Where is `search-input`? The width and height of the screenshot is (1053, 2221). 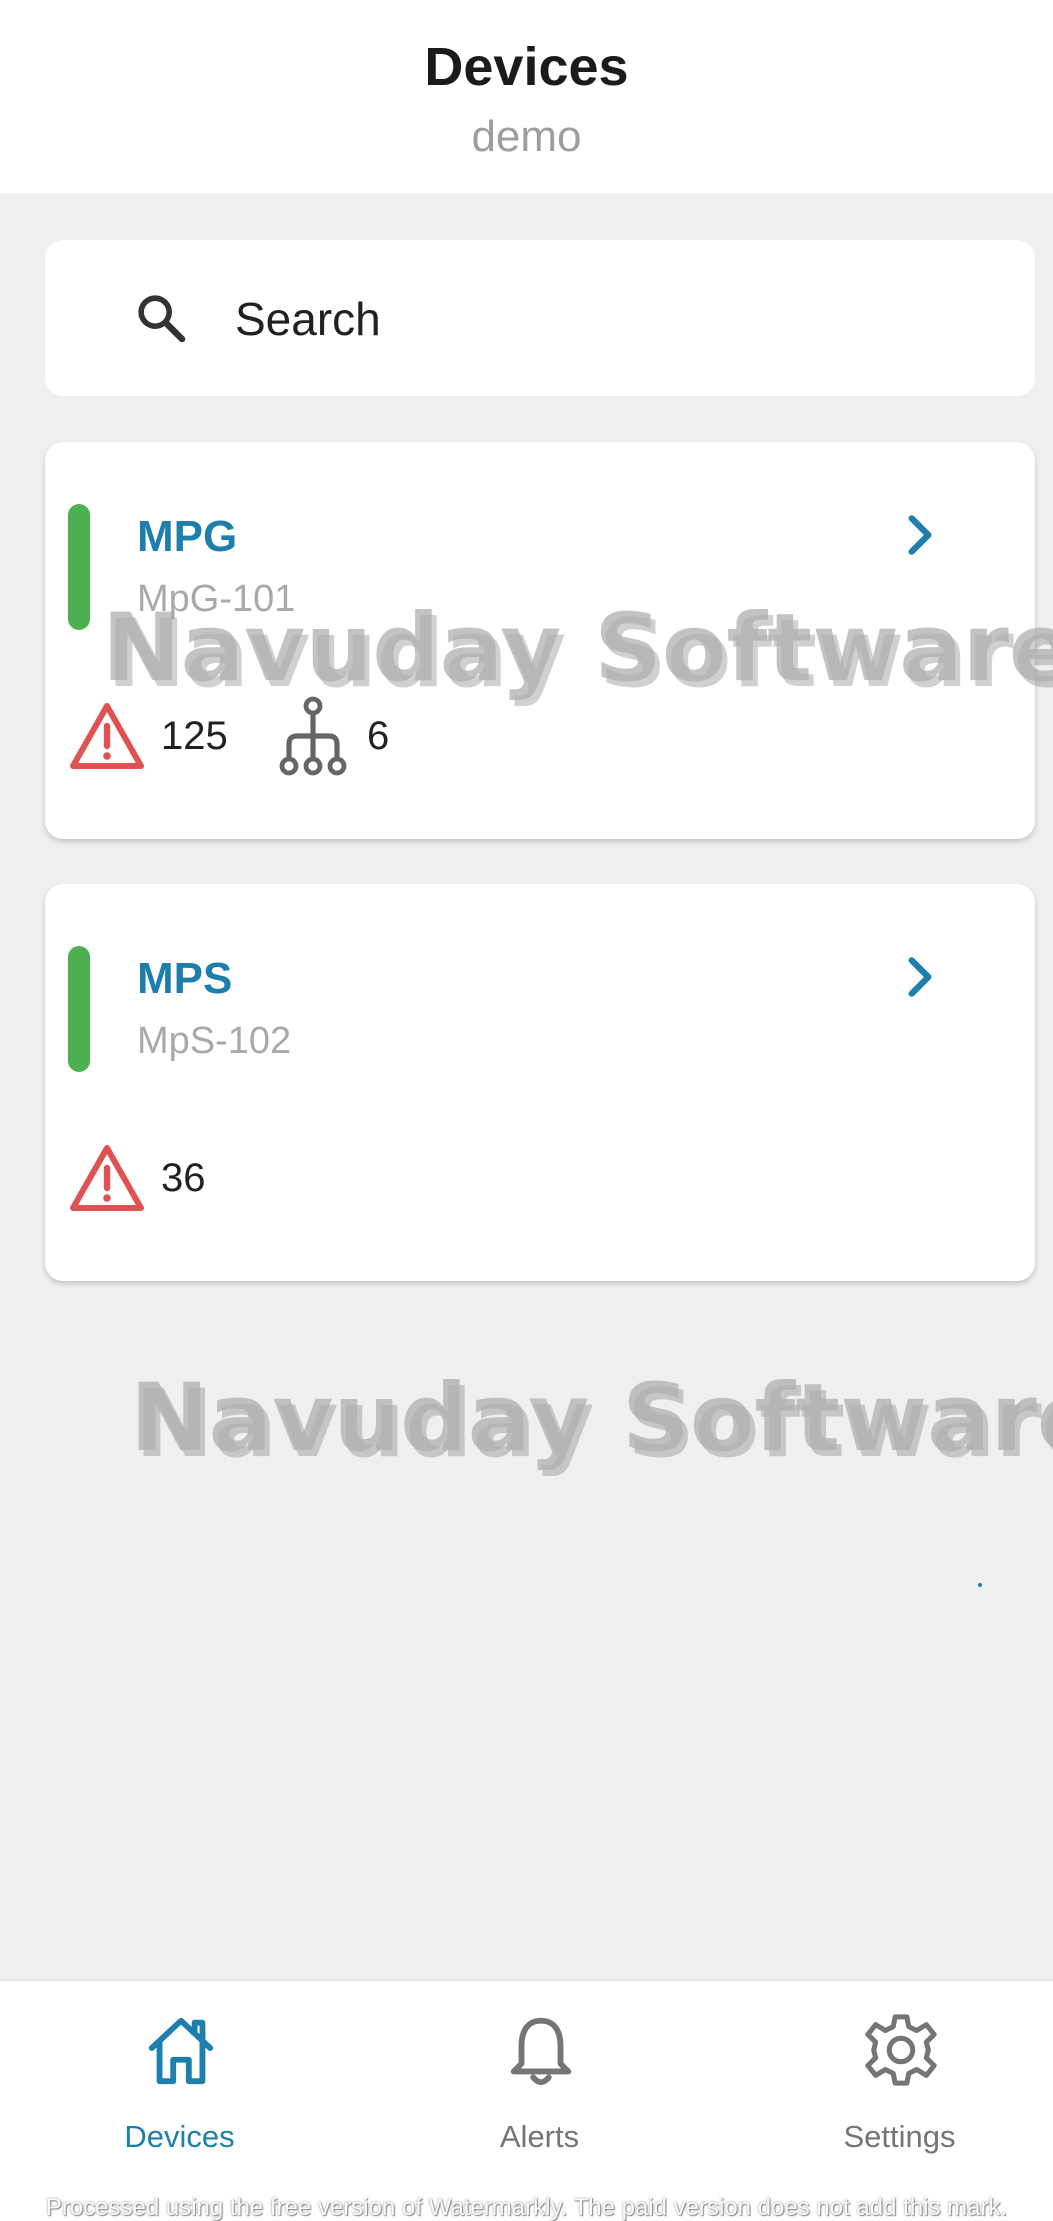 search-input is located at coordinates (615, 319).